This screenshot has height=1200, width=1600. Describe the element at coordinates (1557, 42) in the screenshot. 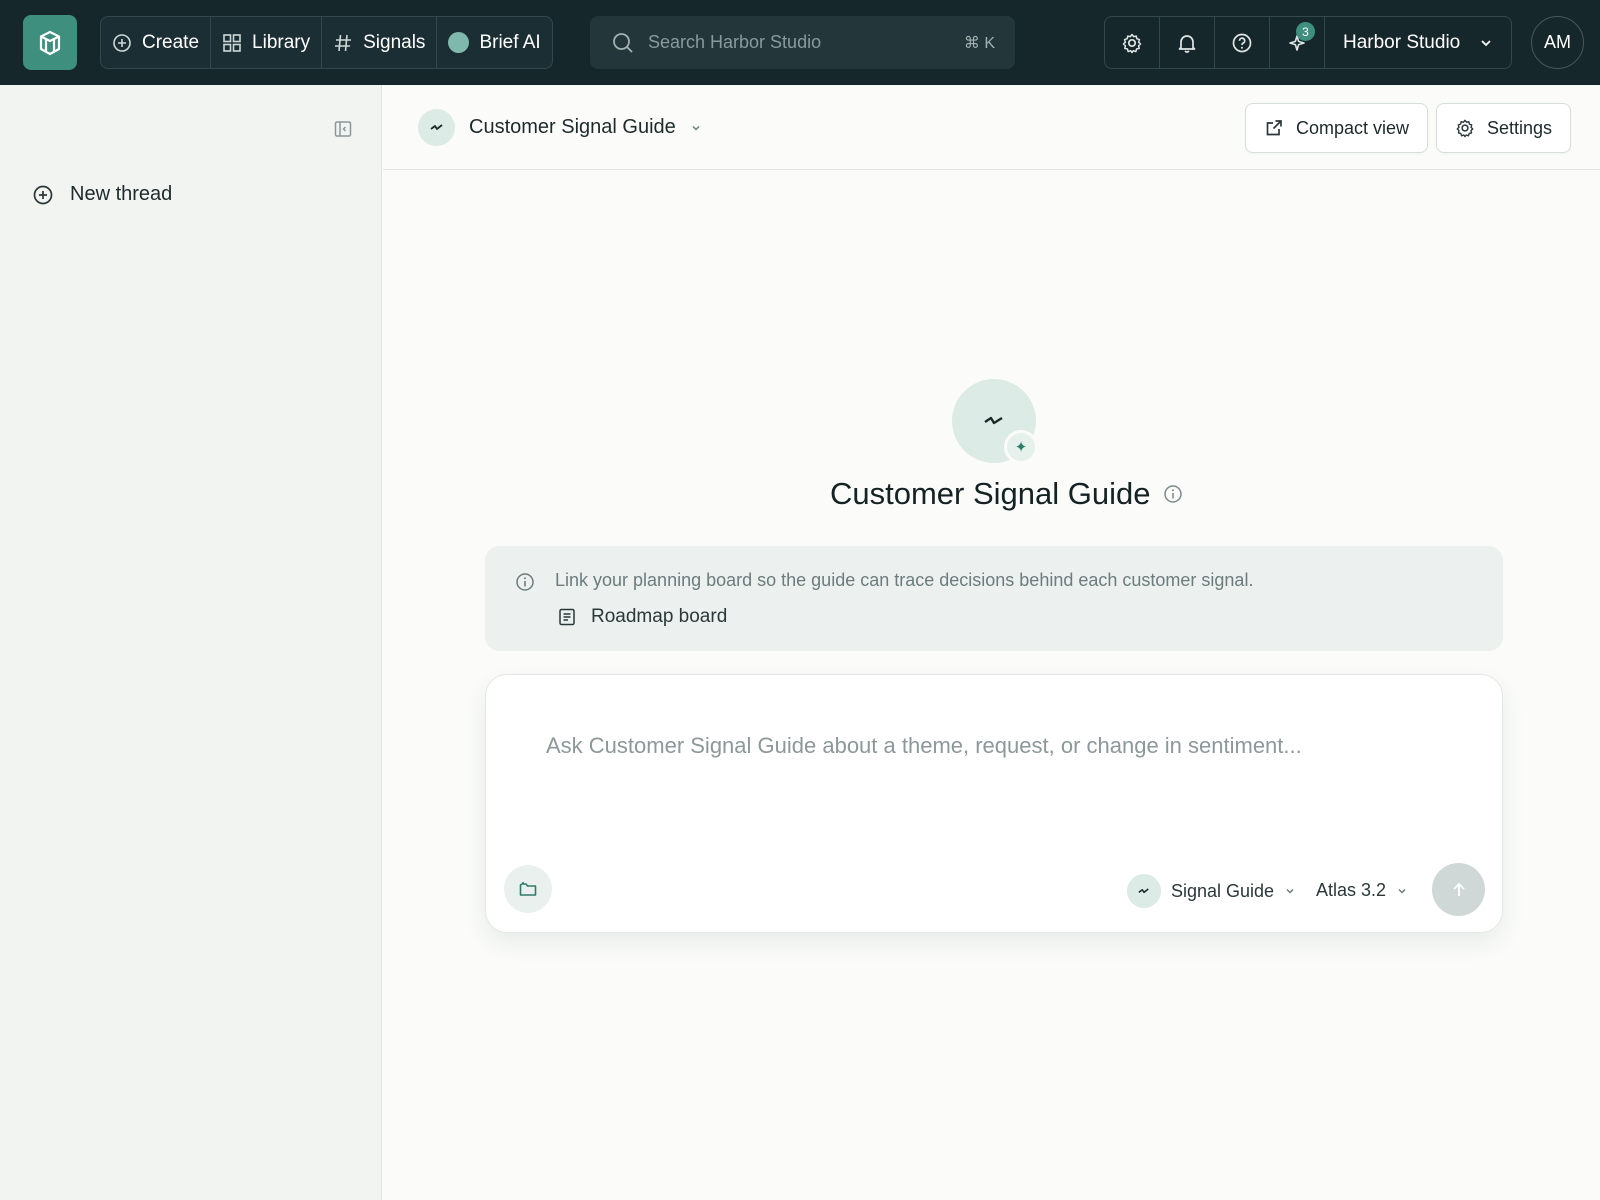

I see `user-avatar: AM` at that location.